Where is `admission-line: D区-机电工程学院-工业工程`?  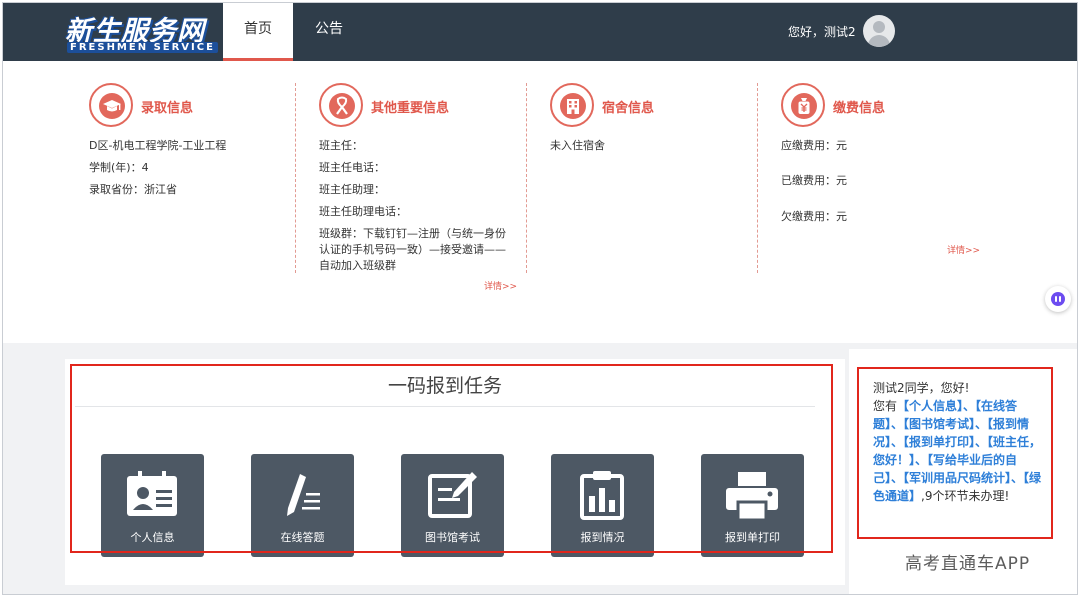
admission-line: D区-机电工程学院-工业工程 is located at coordinates (158, 145).